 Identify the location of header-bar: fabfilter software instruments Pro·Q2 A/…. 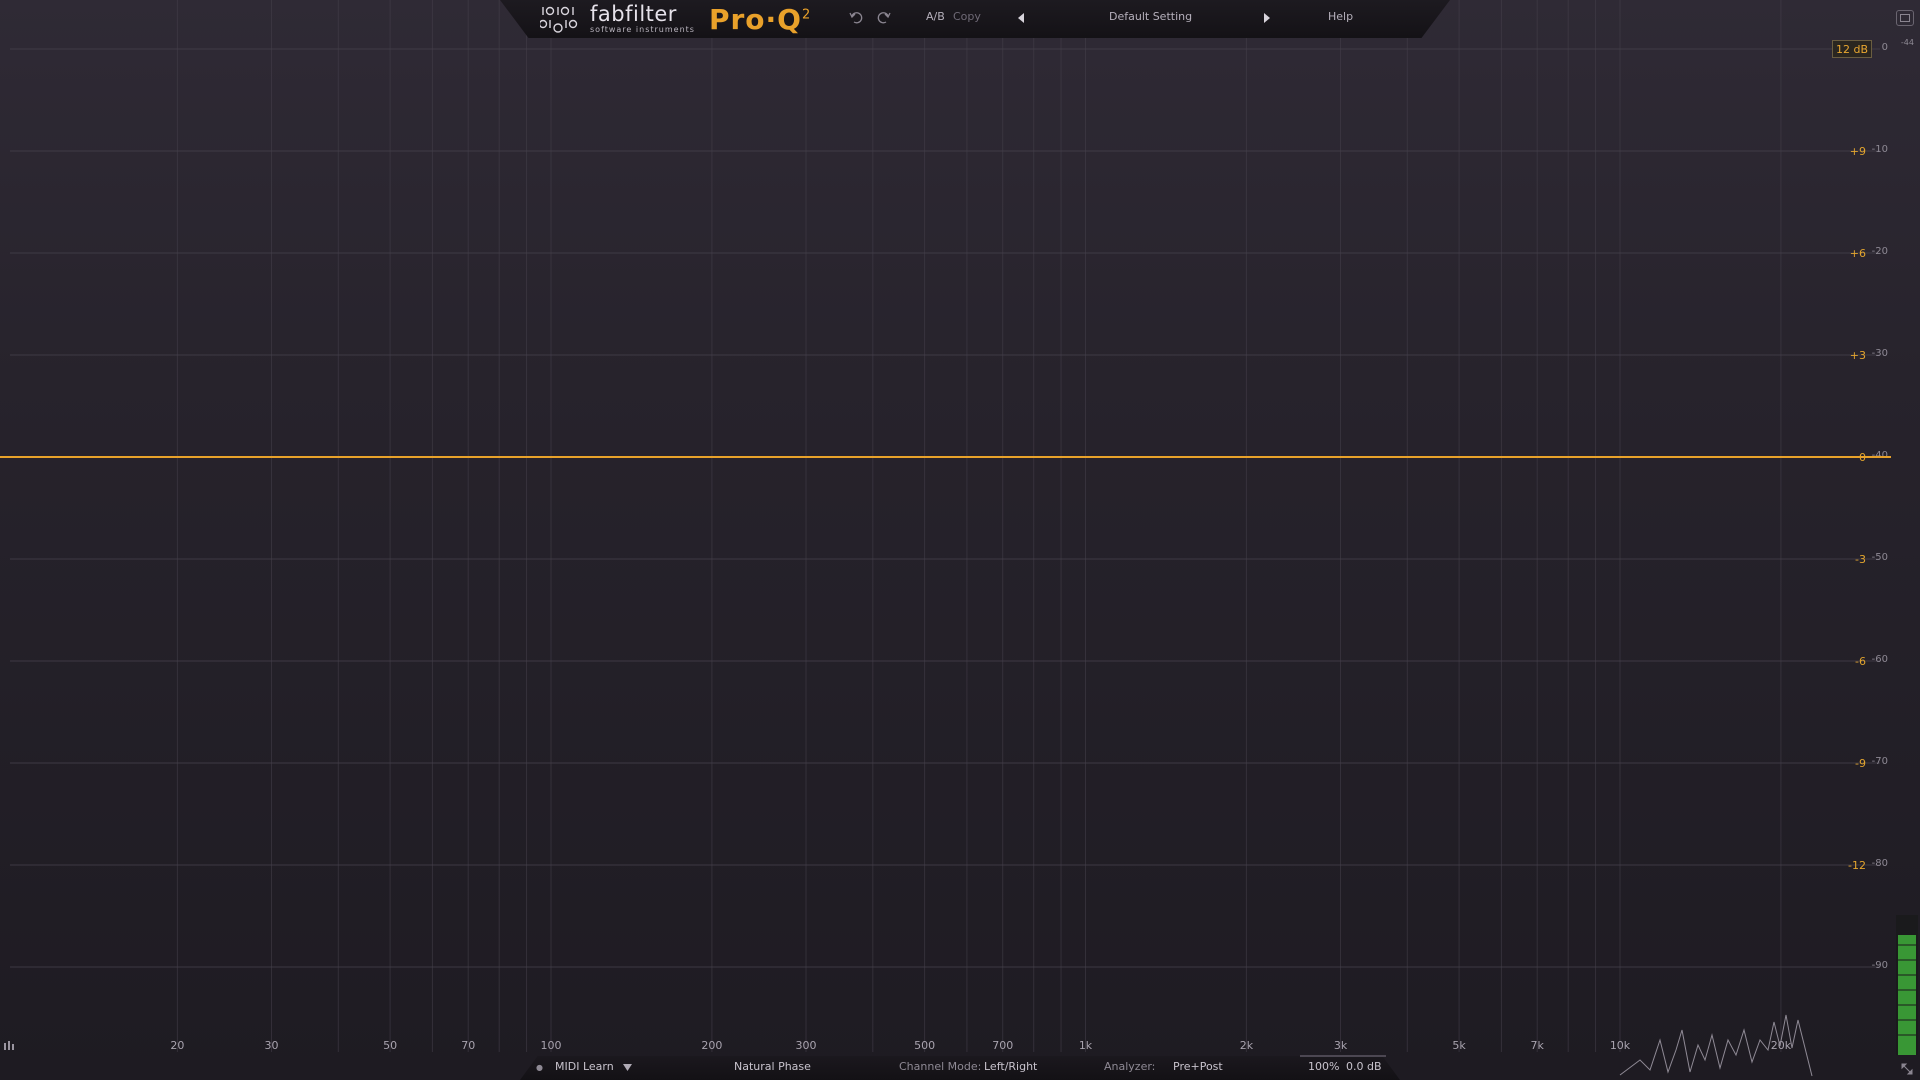
(960, 21).